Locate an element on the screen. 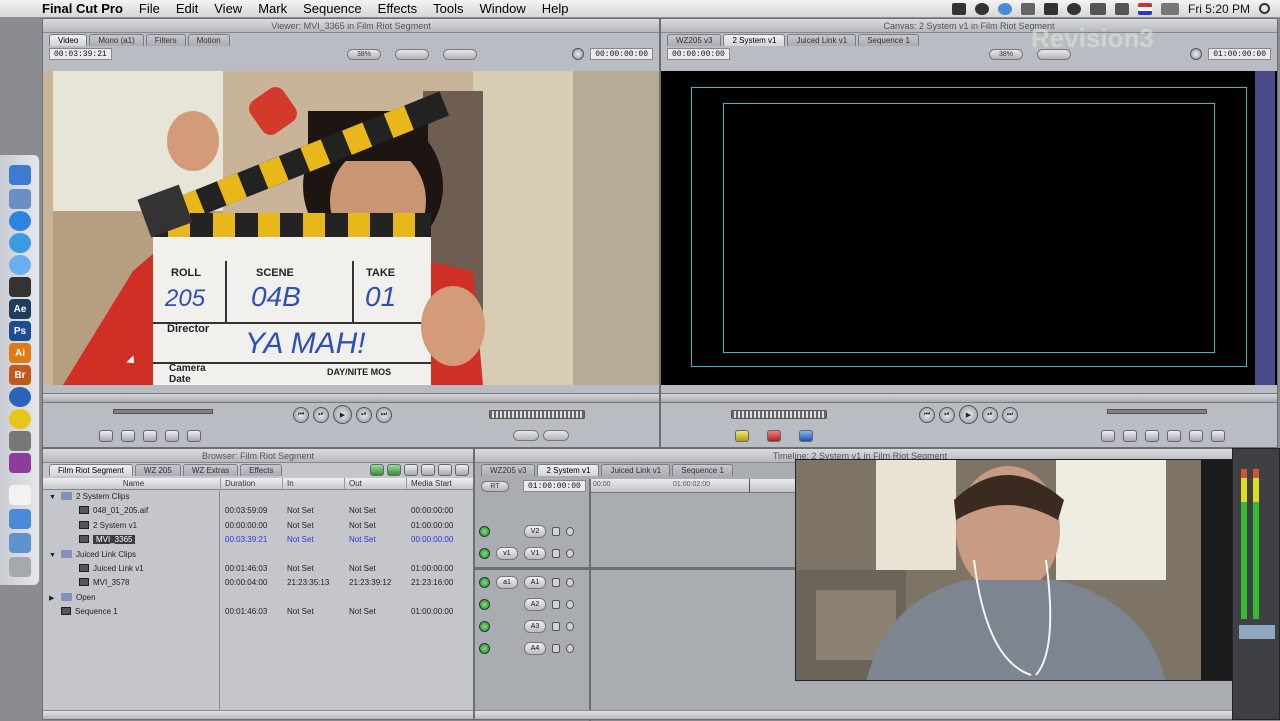 The image size is (1280, 721). canvas-play-button: ▶ is located at coordinates (968, 414).